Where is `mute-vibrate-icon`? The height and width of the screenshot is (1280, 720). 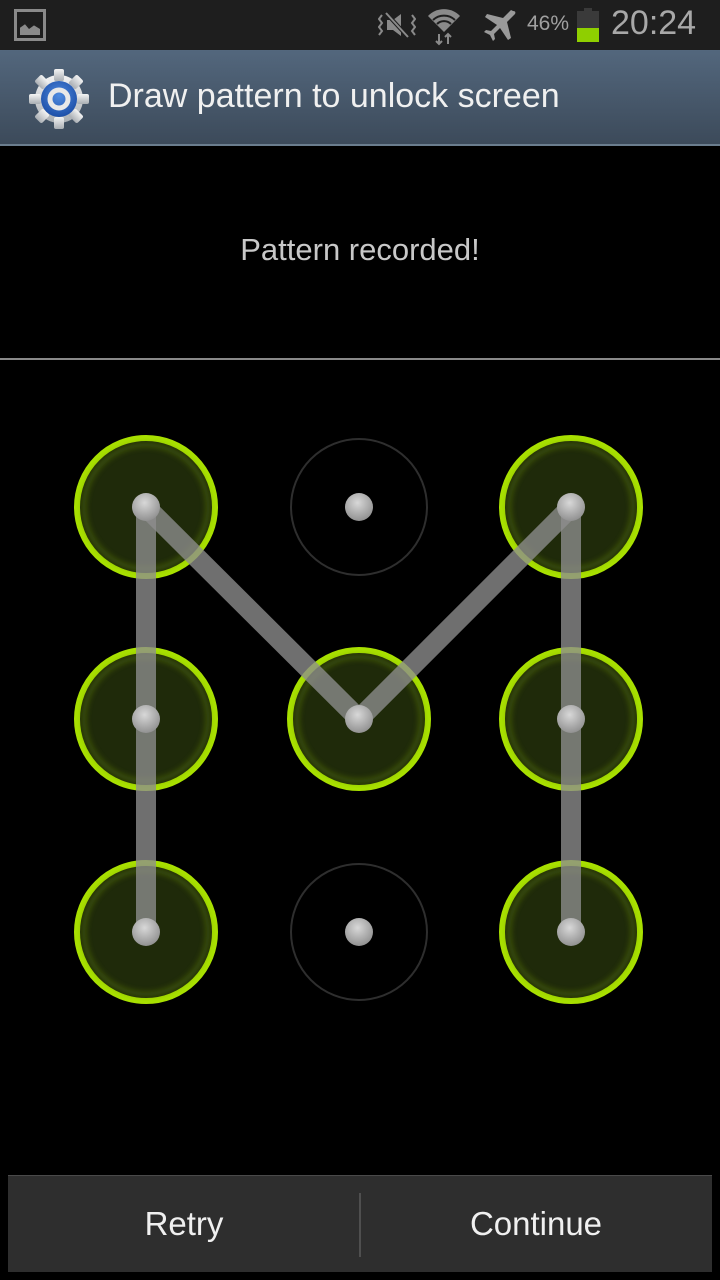
mute-vibrate-icon is located at coordinates (397, 25).